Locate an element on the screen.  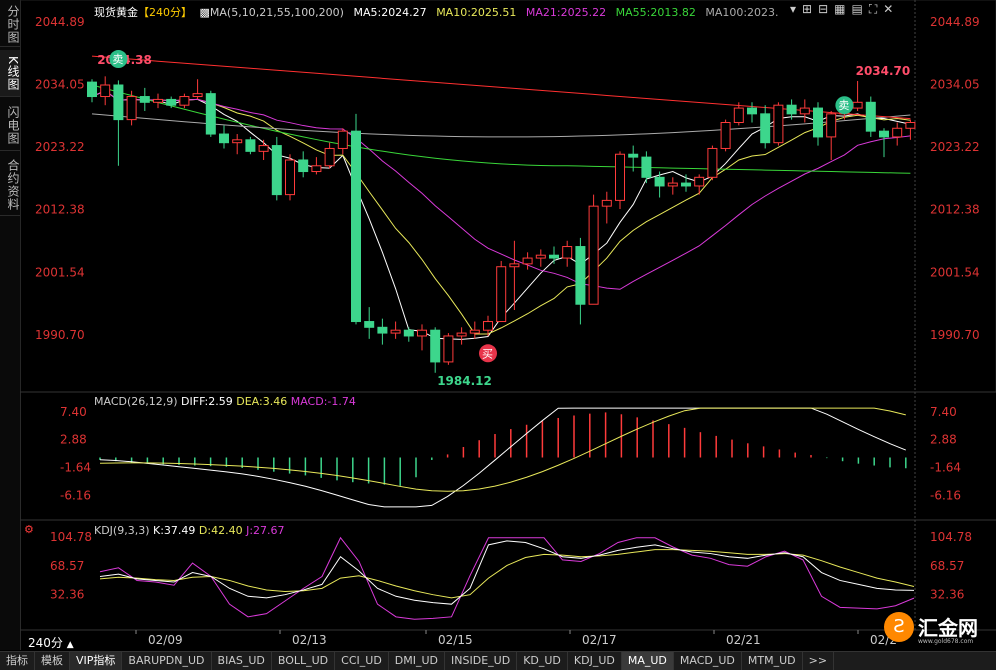
period-badge: 240分 ▲ is located at coordinates (51, 642).